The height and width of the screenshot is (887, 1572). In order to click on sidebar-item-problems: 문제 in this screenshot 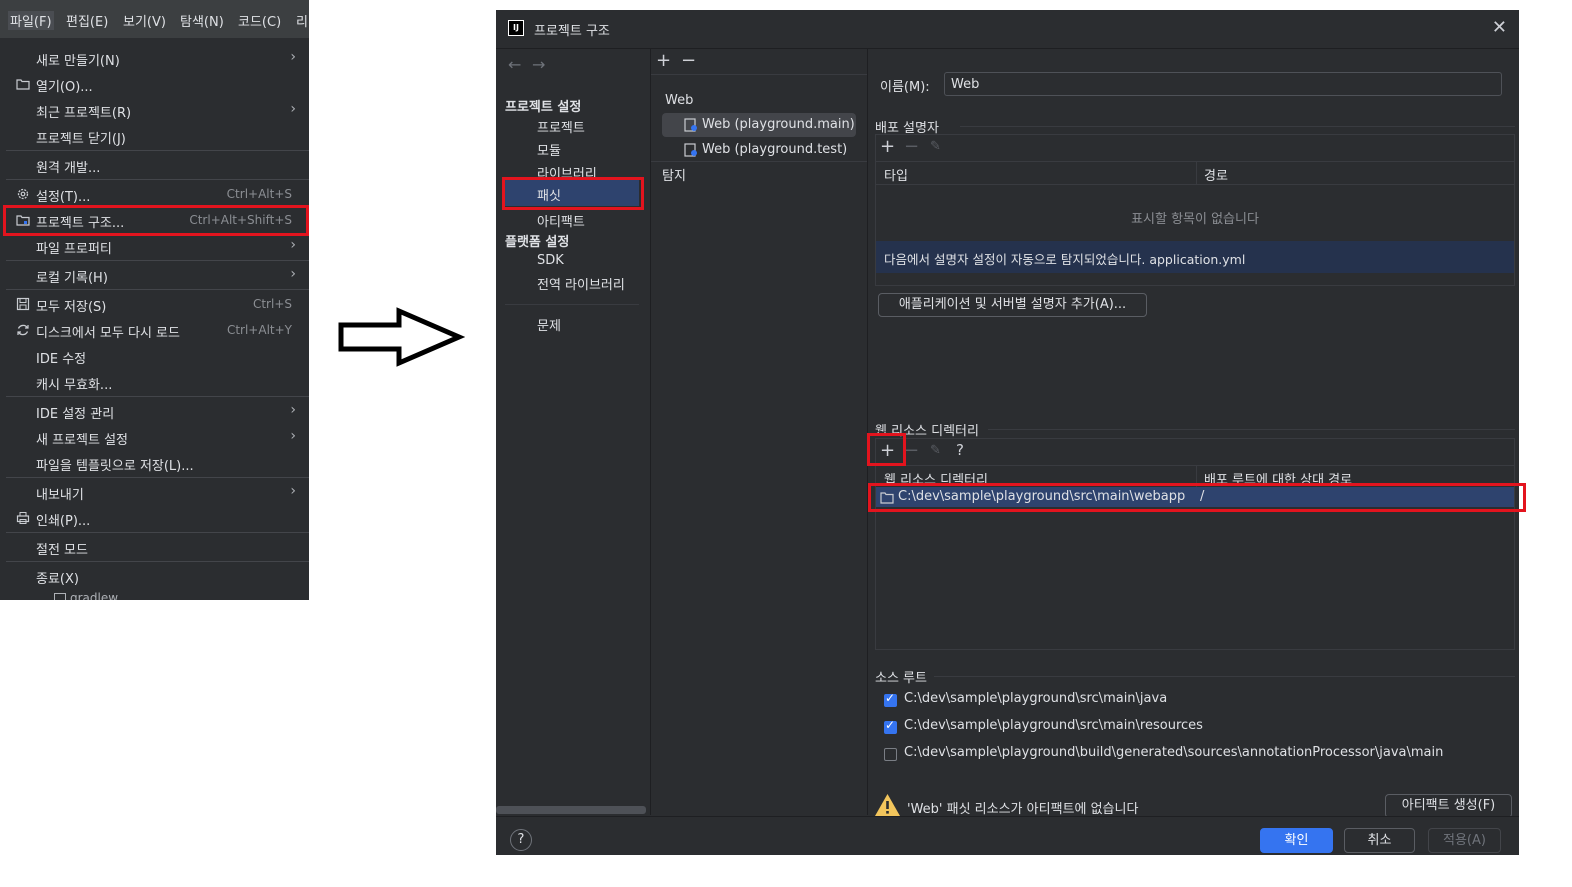, I will do `click(549, 324)`.